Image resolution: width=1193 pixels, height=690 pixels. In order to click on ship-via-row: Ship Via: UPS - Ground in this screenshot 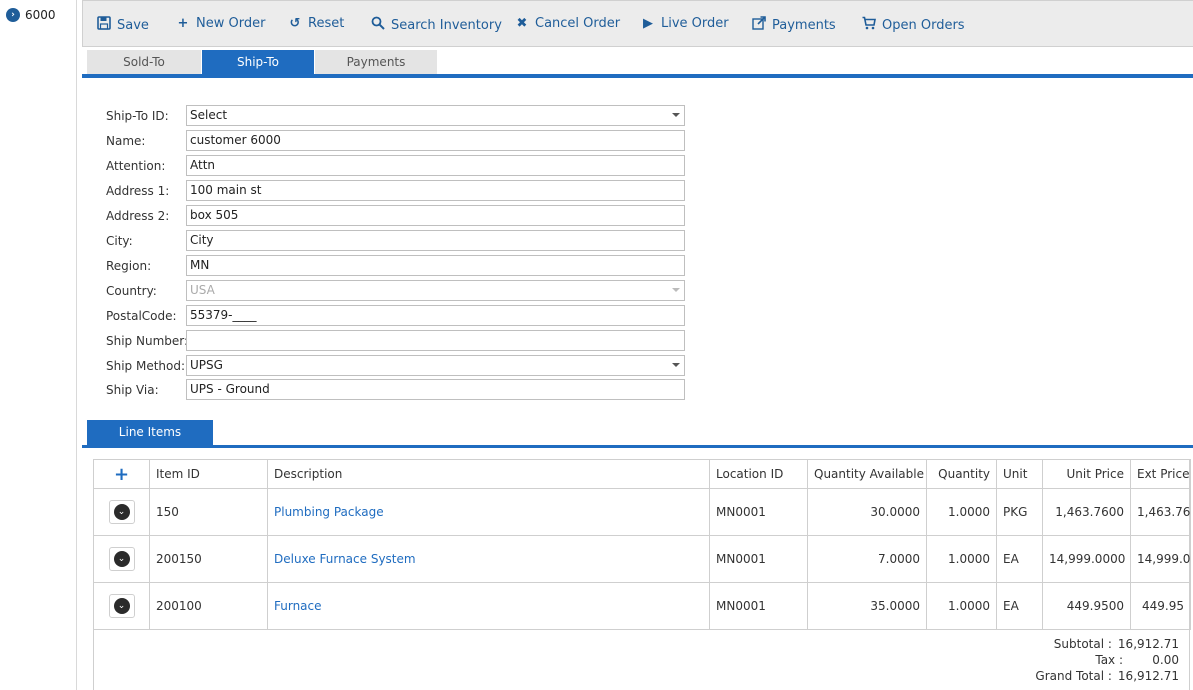, I will do `click(395, 390)`.